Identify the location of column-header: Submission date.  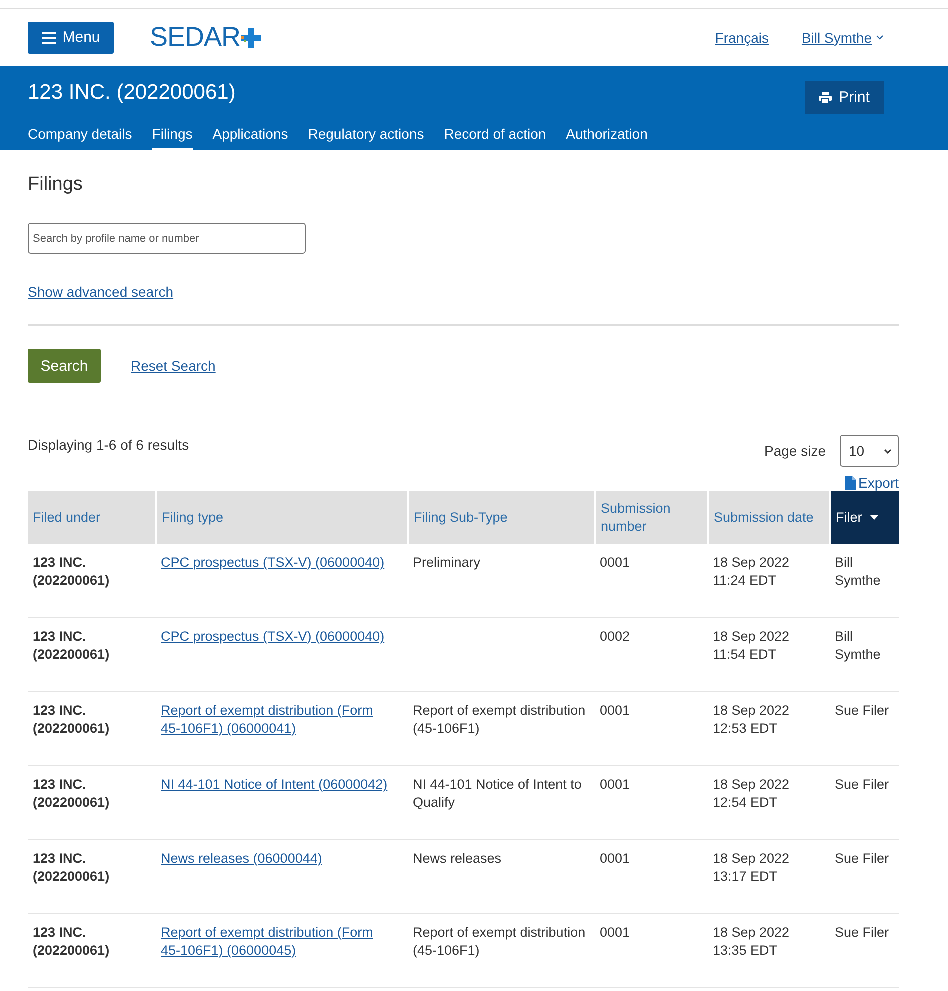
(769, 517).